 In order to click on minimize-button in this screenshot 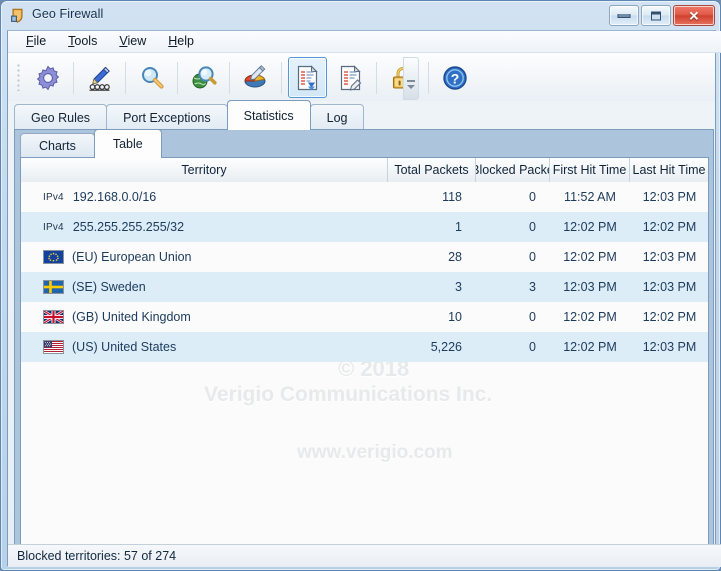, I will do `click(624, 15)`.